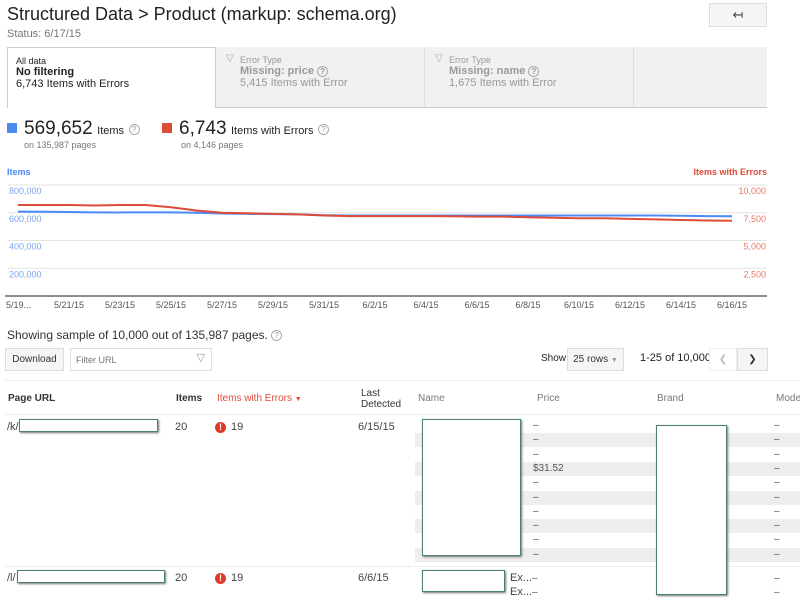  I want to click on x-tick: 6/6/15, so click(476, 305).